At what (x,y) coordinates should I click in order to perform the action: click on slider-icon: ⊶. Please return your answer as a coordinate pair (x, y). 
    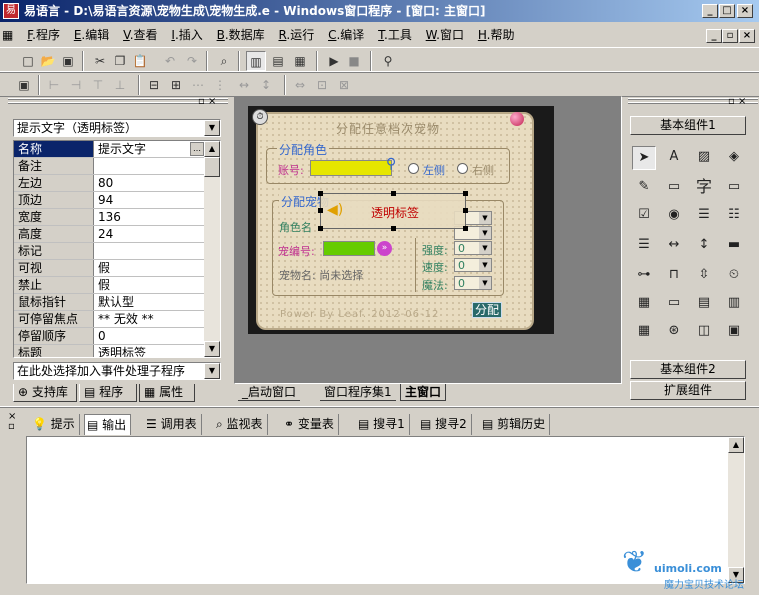
    Looking at the image, I should click on (644, 276).